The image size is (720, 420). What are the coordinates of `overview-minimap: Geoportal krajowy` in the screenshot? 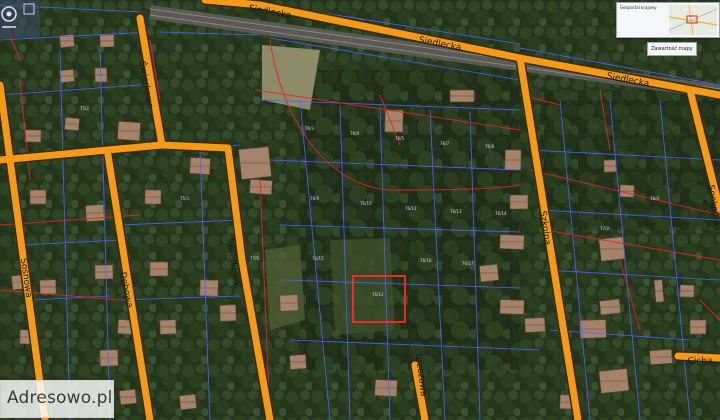 It's located at (668, 20).